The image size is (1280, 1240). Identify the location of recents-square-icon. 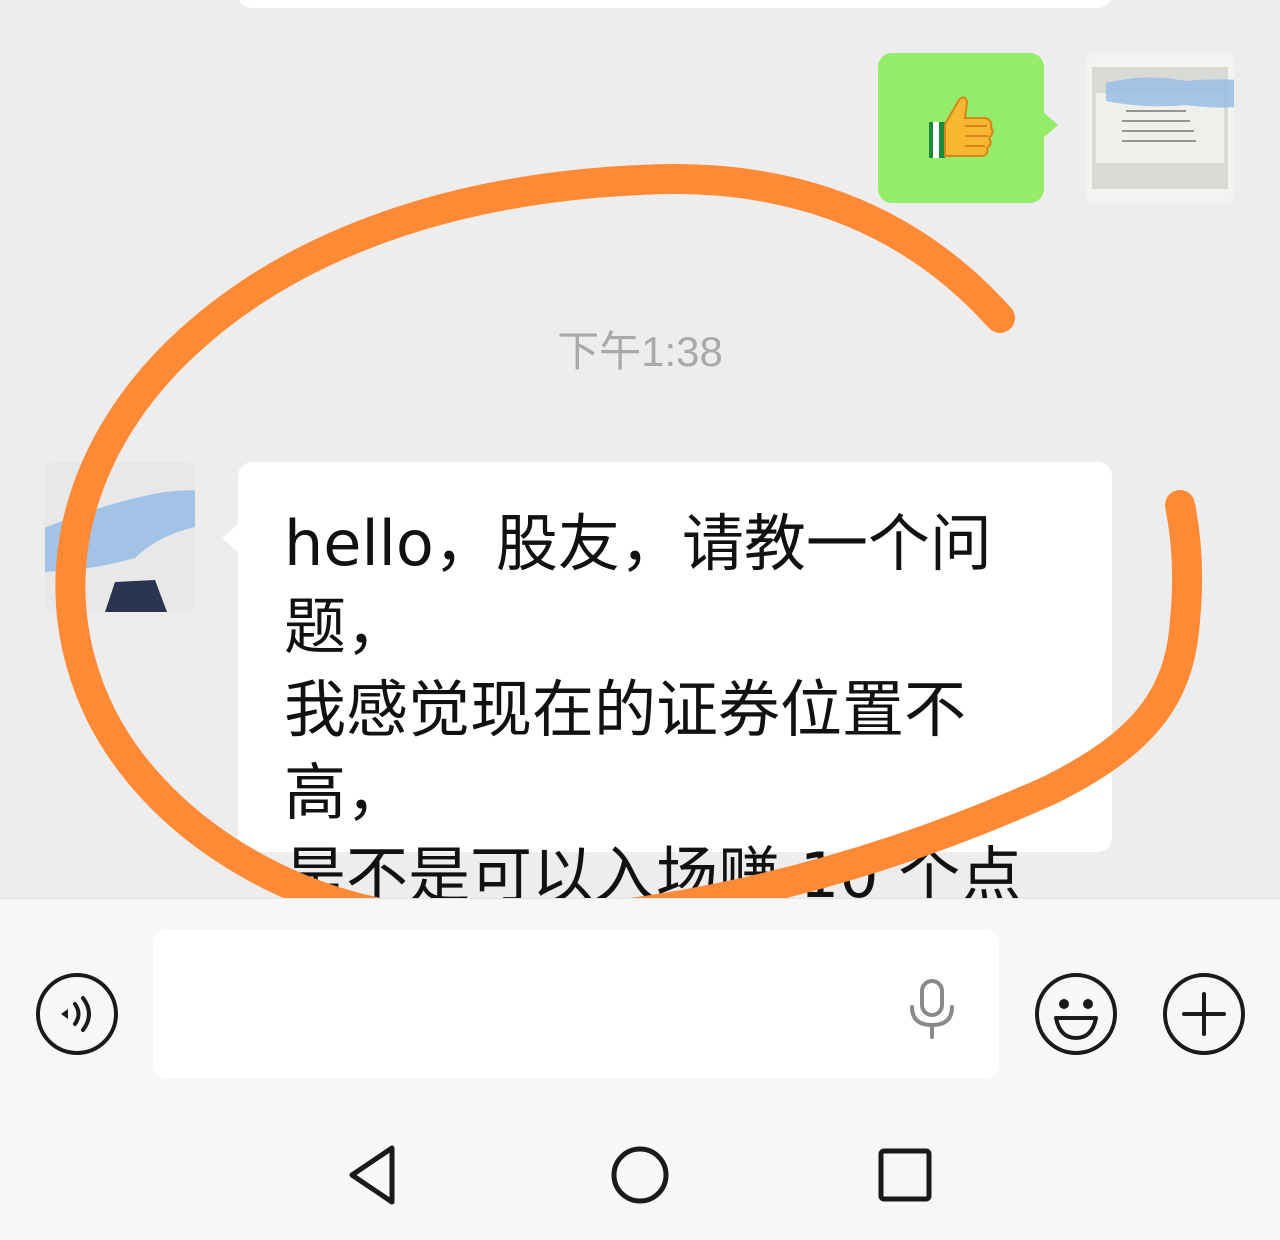
(905, 1175).